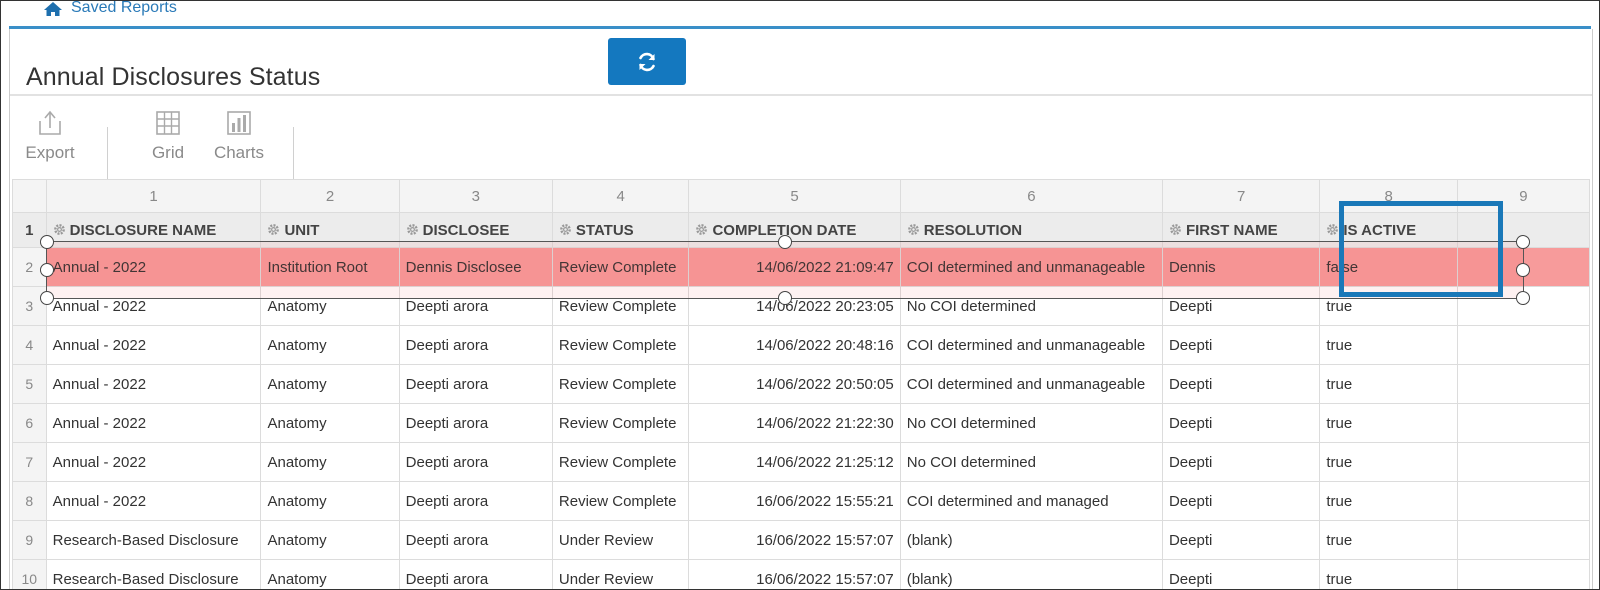 The width and height of the screenshot is (1600, 590). I want to click on table-cell: 16/06/2022 15:57:07, so click(794, 540).